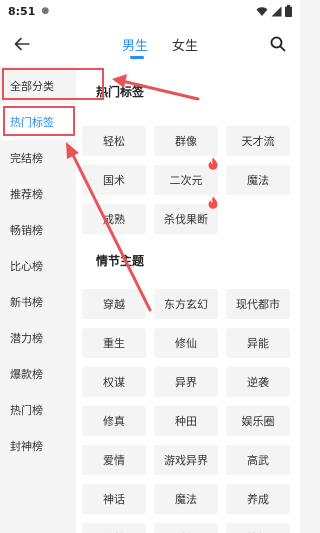 This screenshot has width=320, height=533. Describe the element at coordinates (109, 227) in the screenshot. I see `arrow-to-hot-tags` at that location.